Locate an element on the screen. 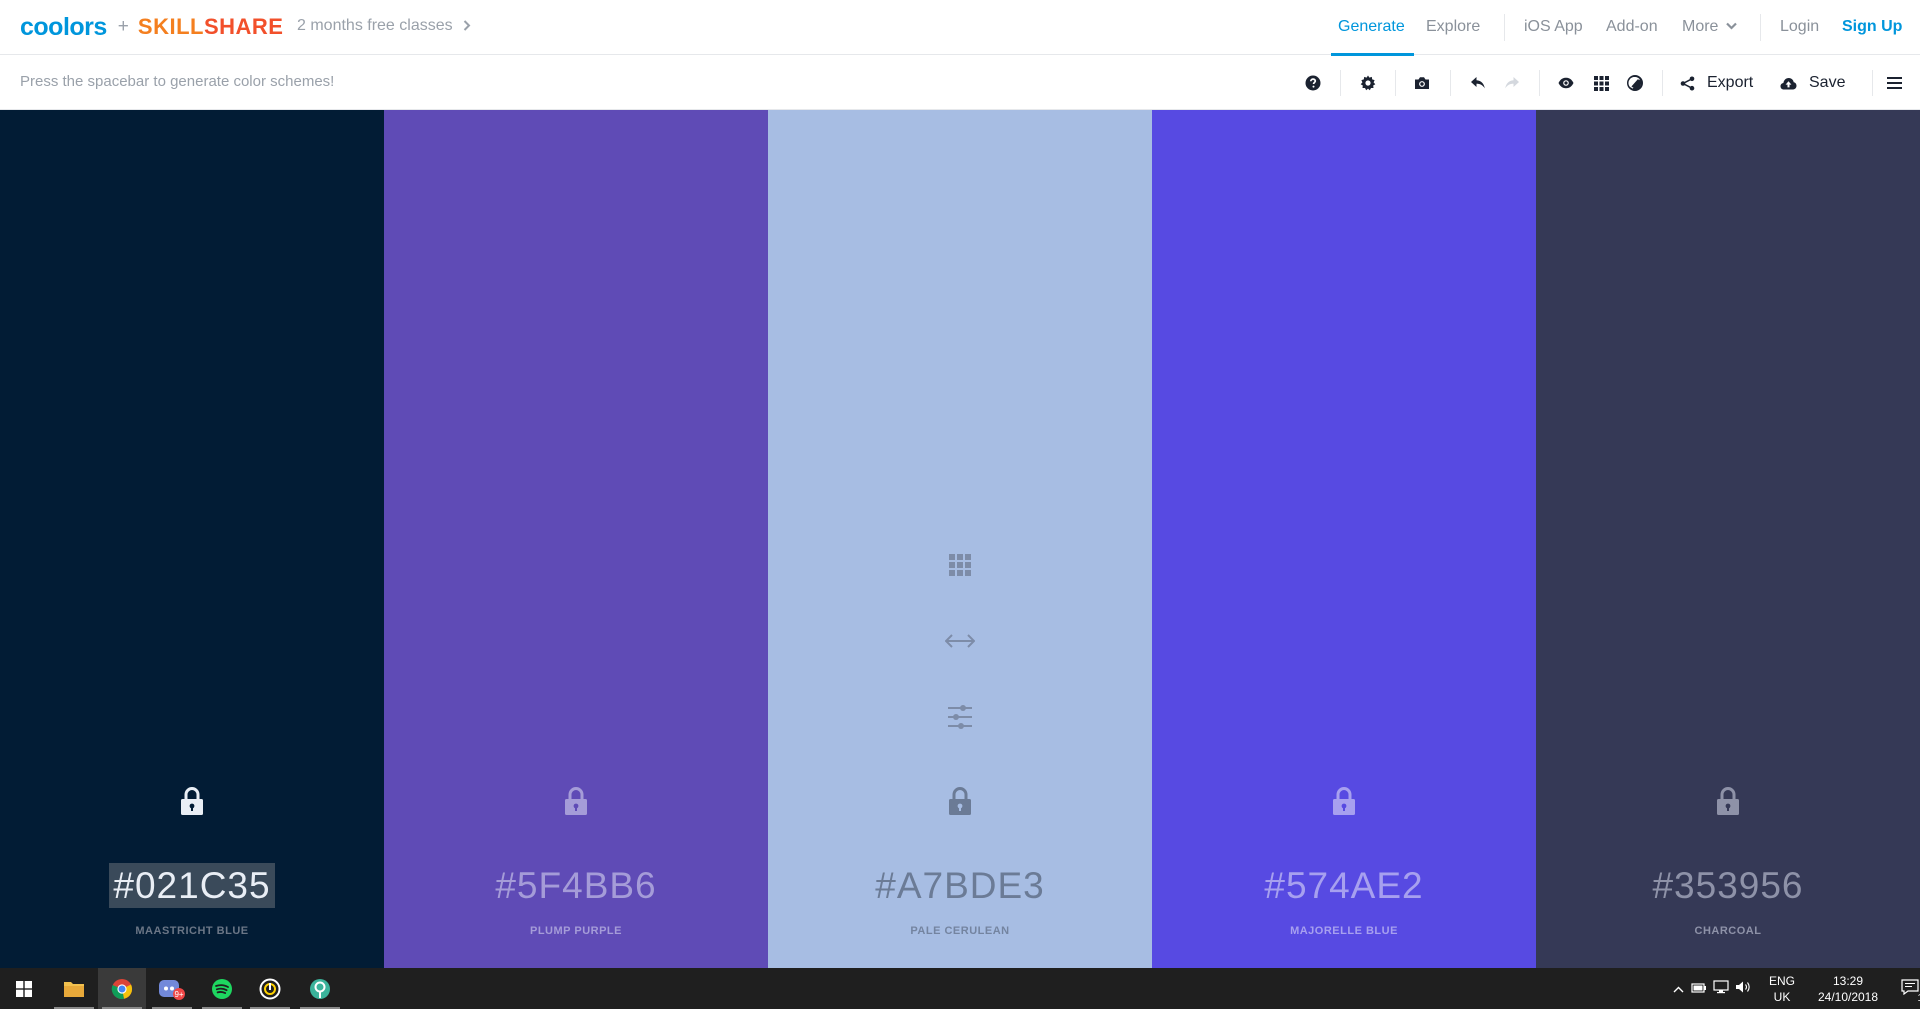 The width and height of the screenshot is (1920, 1009). color-name: PALE CERULEAN is located at coordinates (960, 931).